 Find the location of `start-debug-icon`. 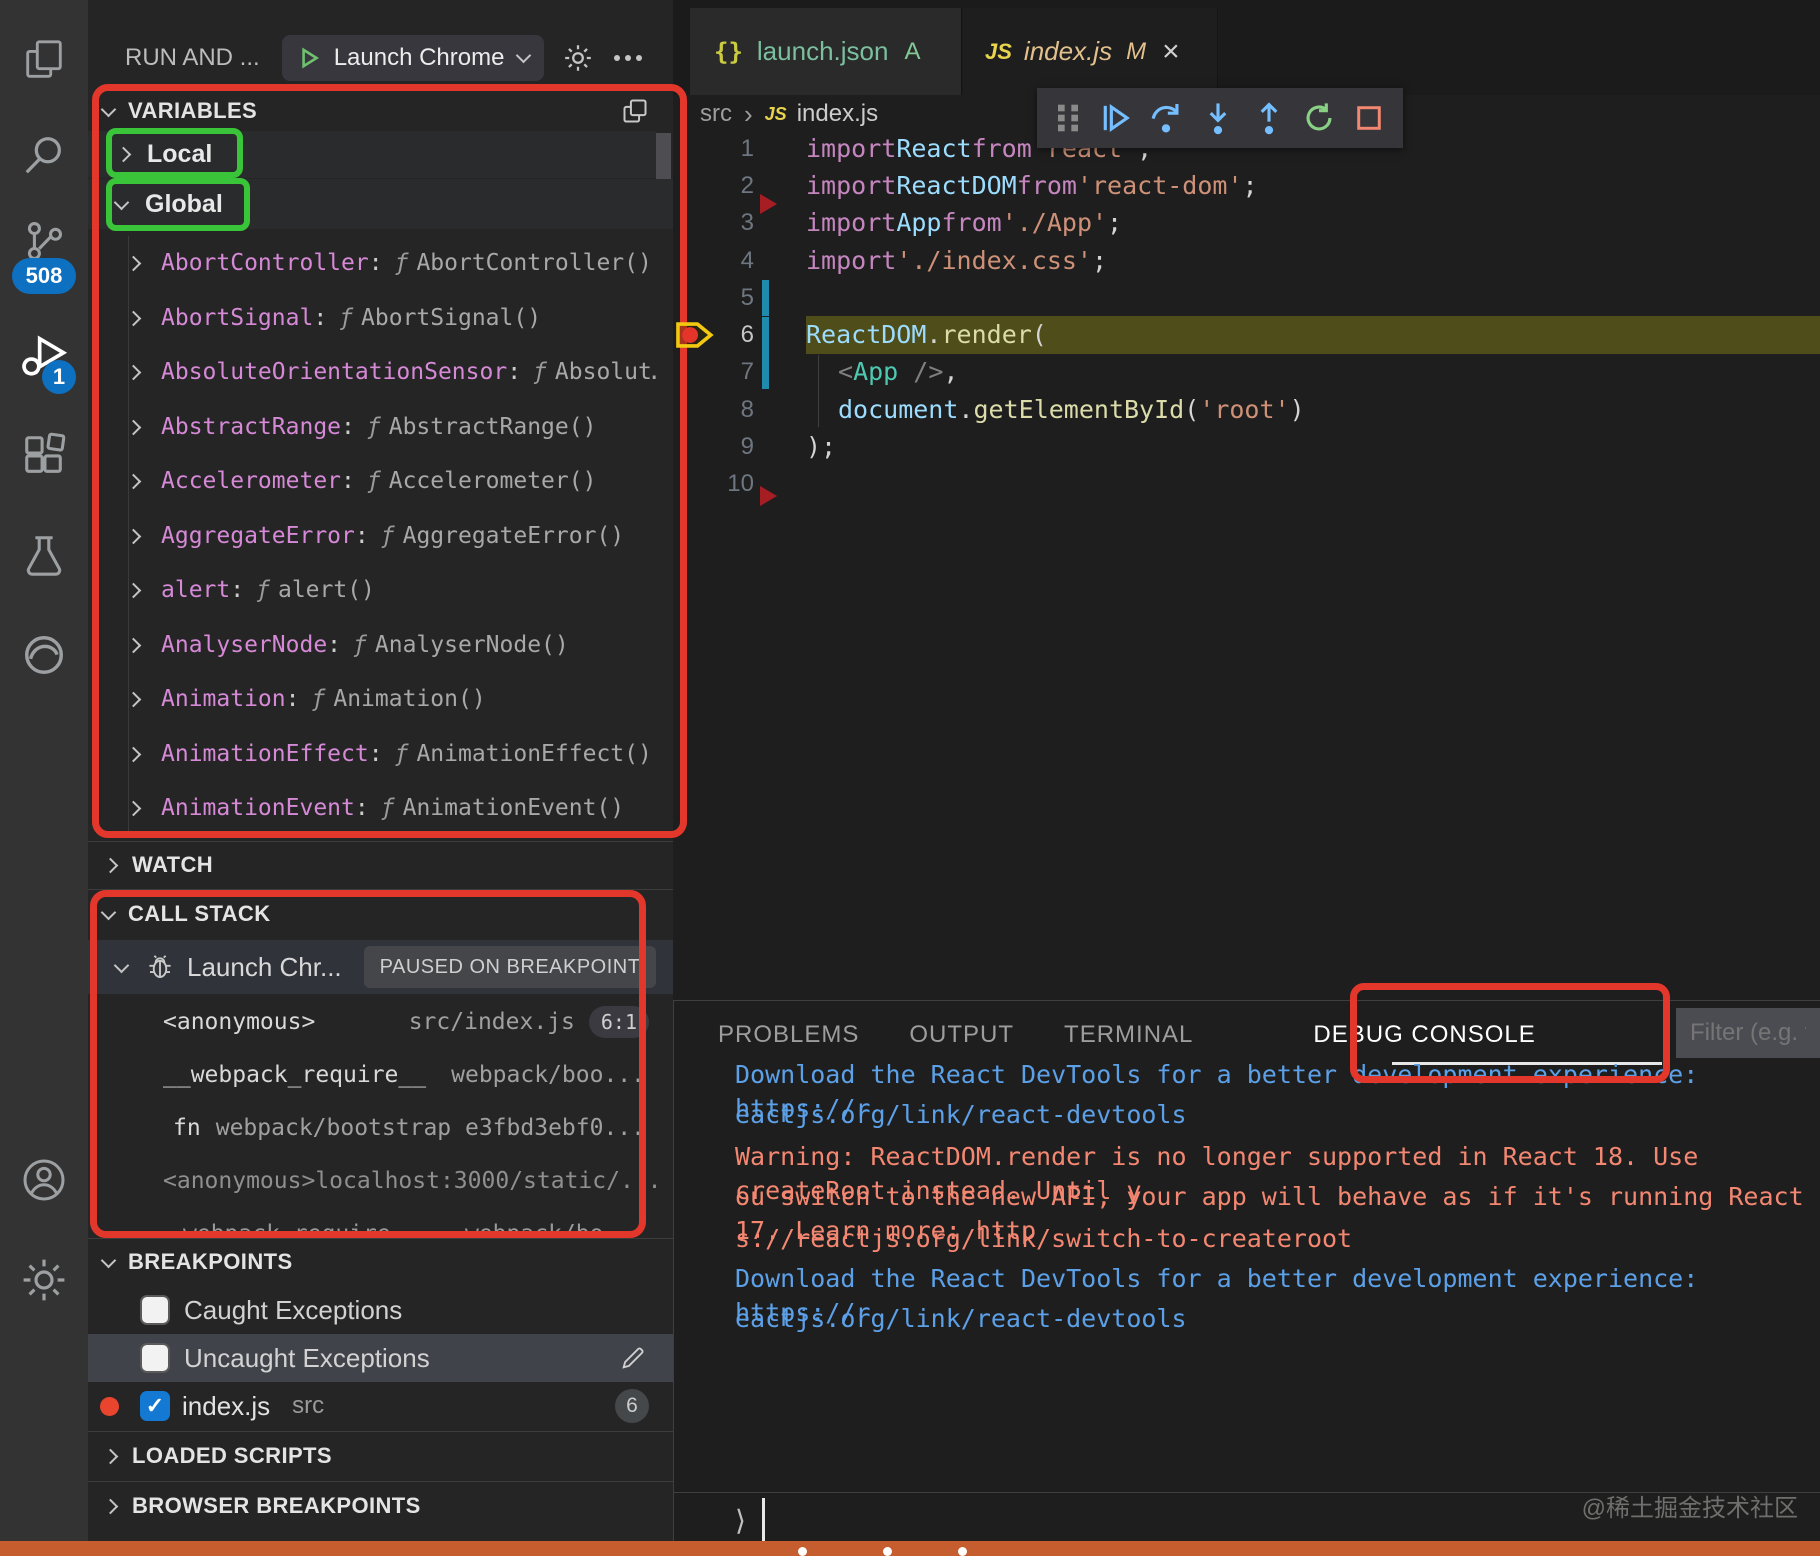

start-debug-icon is located at coordinates (309, 58).